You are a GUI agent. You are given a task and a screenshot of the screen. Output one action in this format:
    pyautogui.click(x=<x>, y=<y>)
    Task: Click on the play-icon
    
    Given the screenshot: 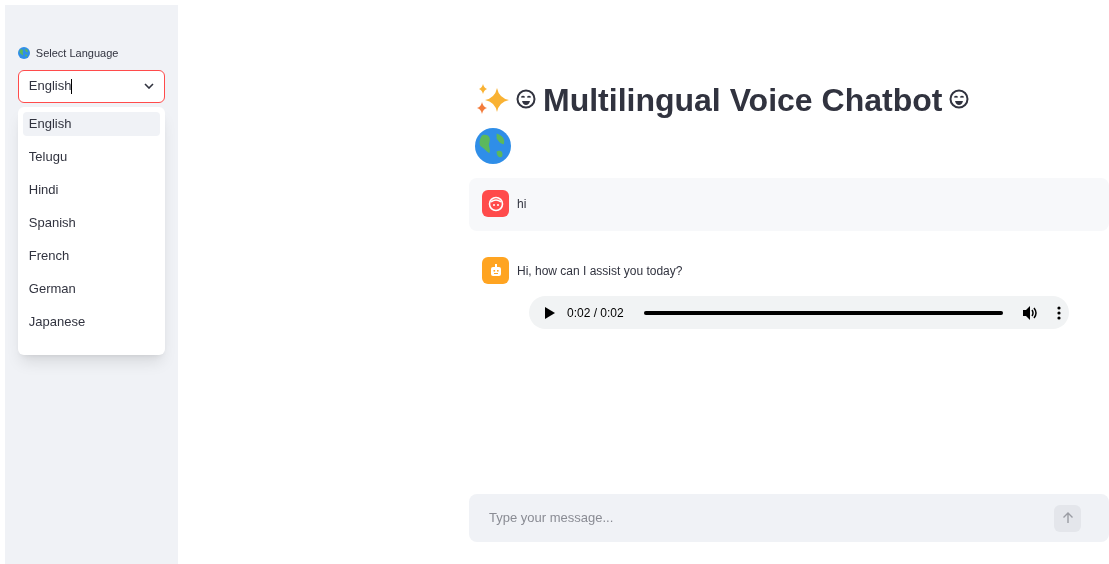 What is the action you would take?
    pyautogui.click(x=550, y=312)
    